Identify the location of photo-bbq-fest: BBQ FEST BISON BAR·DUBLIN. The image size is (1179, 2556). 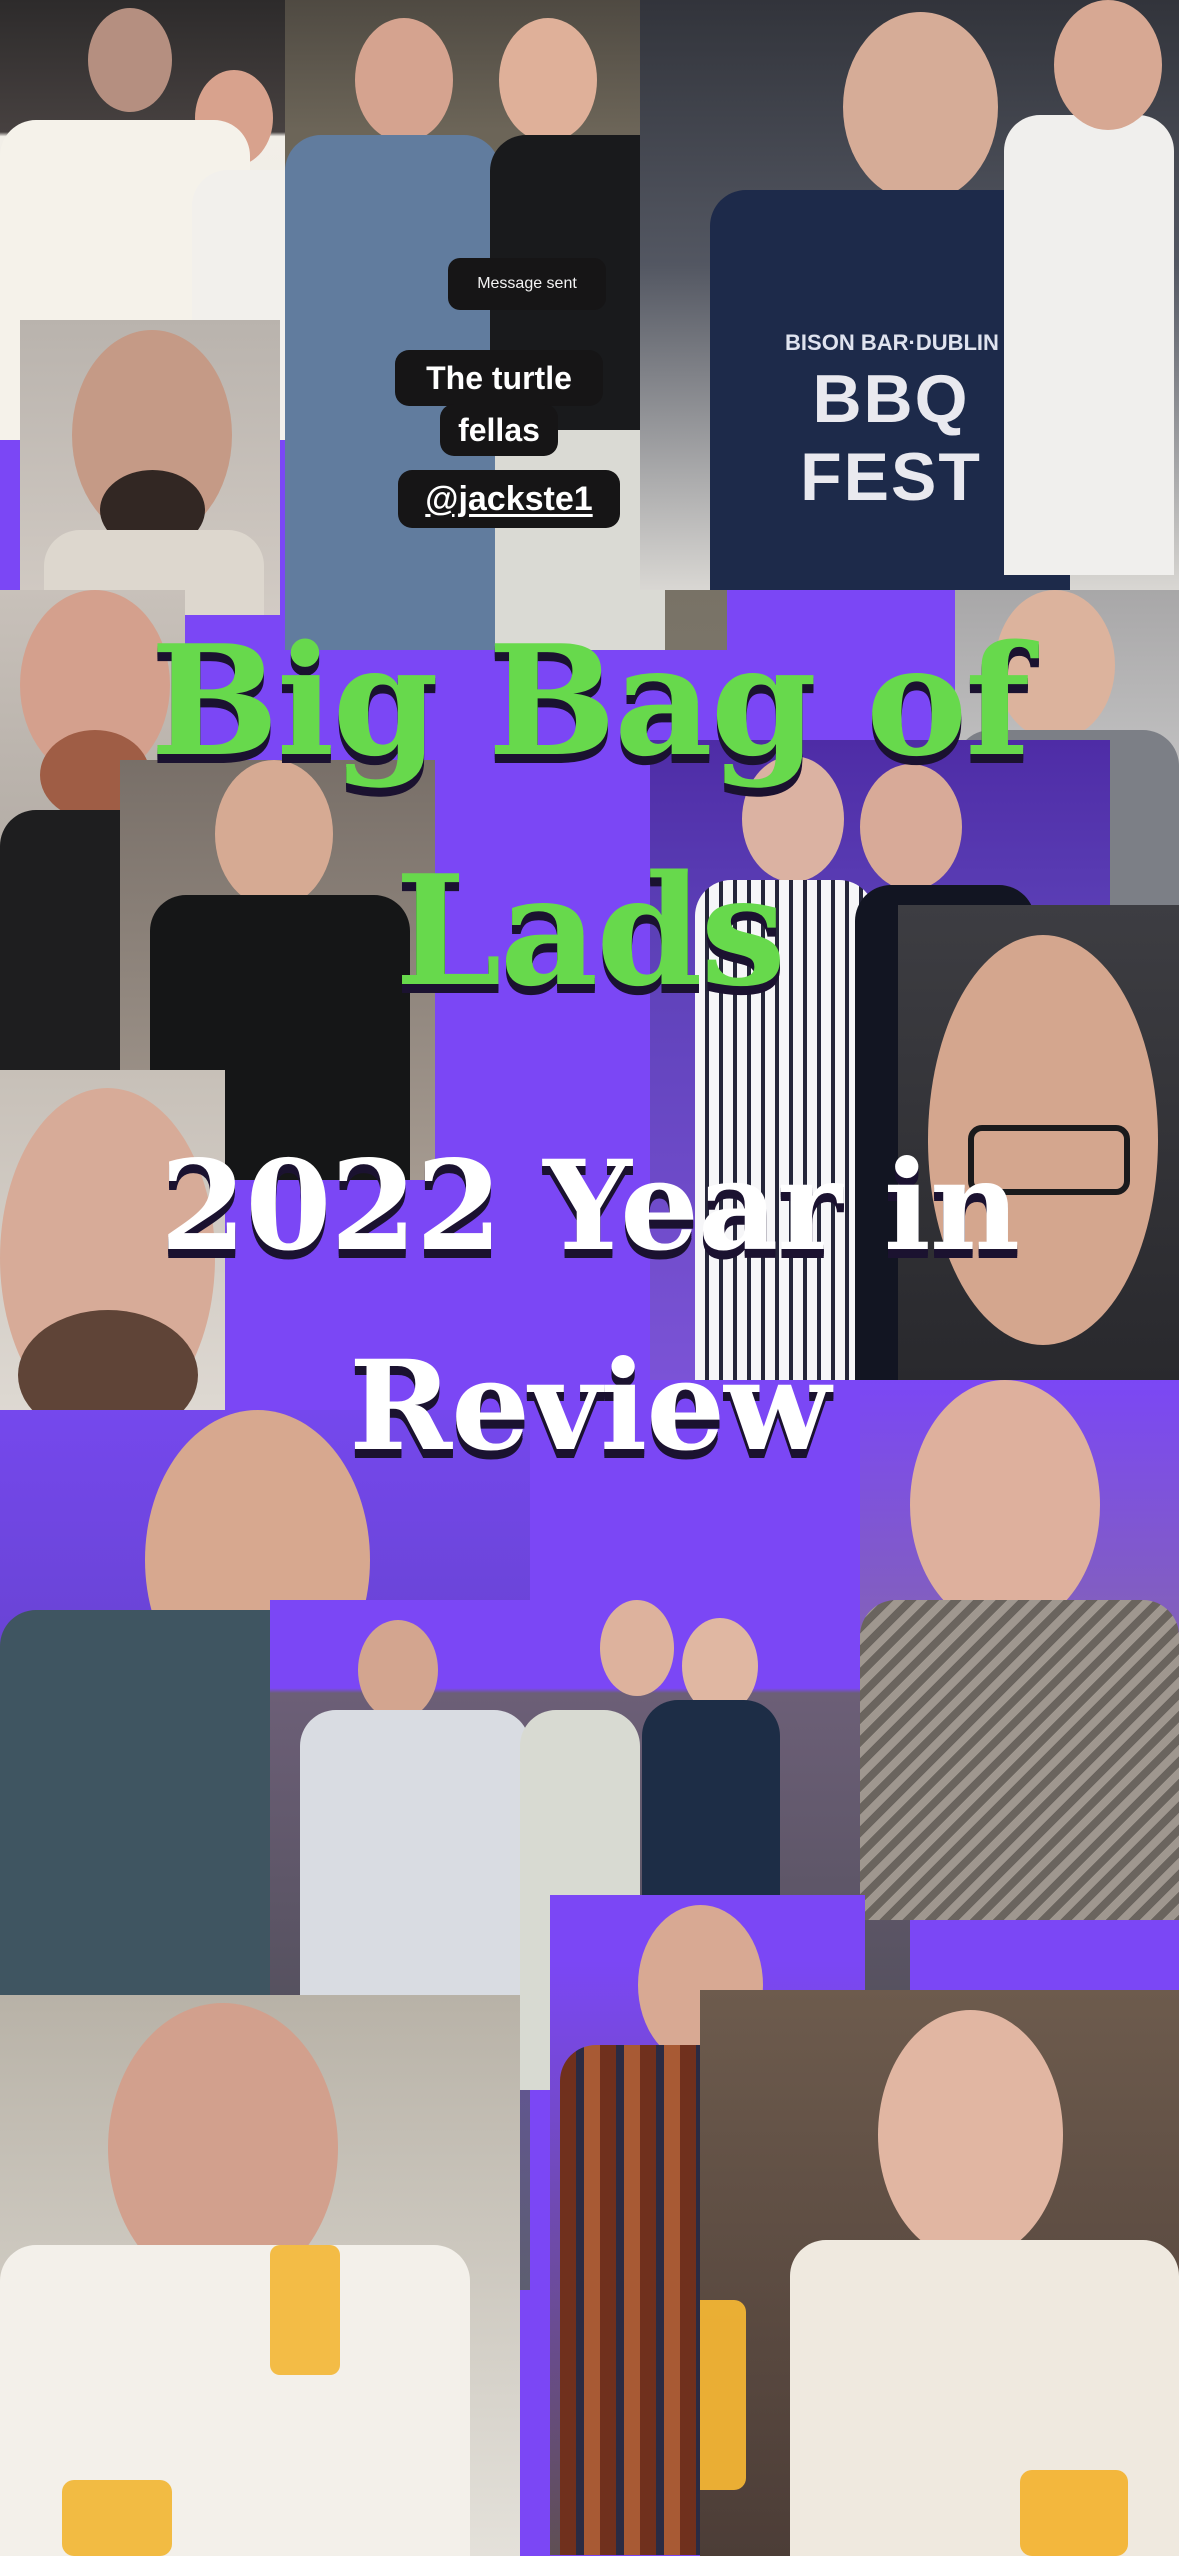
(909, 295).